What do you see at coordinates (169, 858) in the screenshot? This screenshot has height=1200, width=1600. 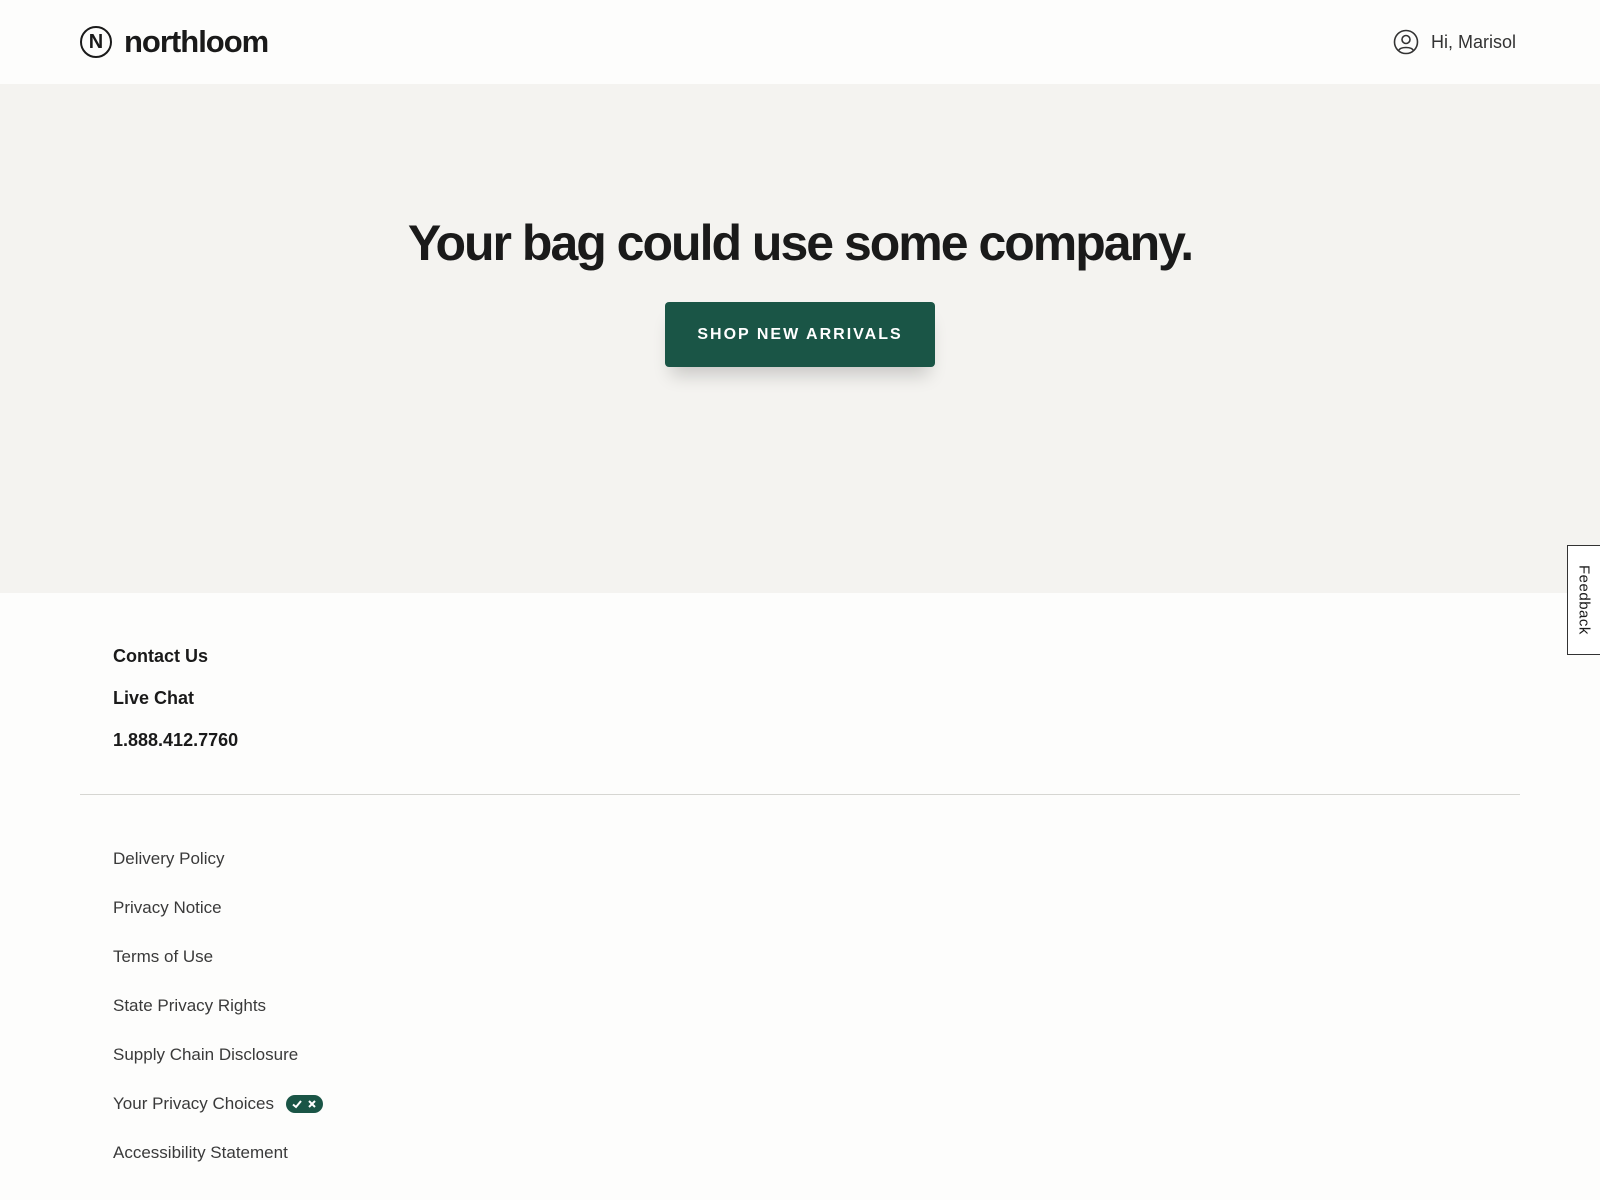 I see `link-label: Delivery Policy` at bounding box center [169, 858].